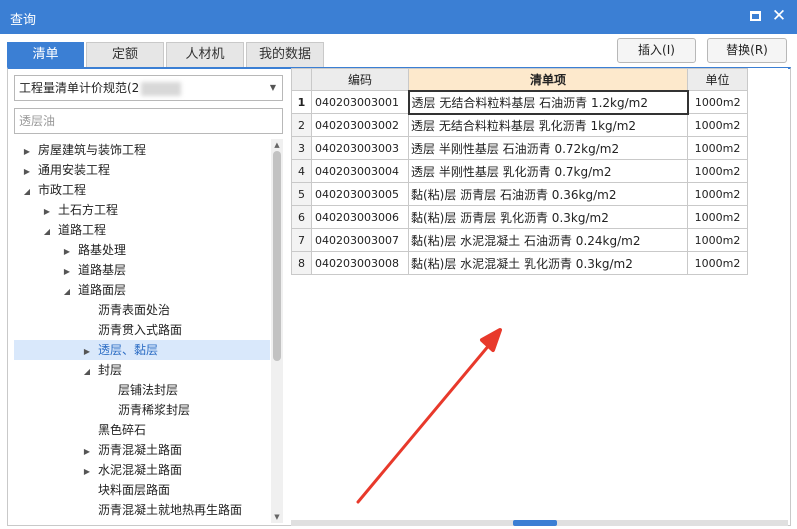 The height and width of the screenshot is (529, 797). I want to click on tree-item-label: 沥青混凝土就地热再生路面, so click(170, 510).